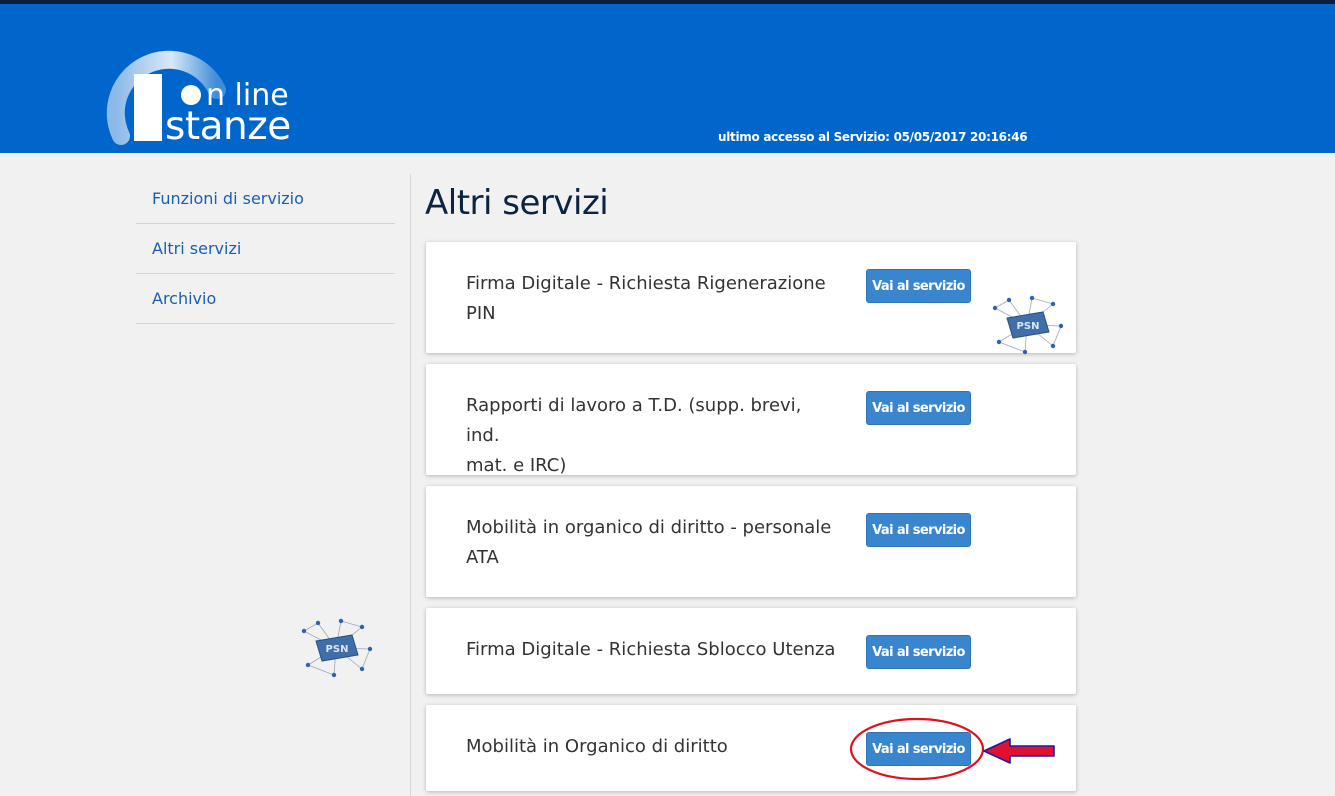 Image resolution: width=1335 pixels, height=796 pixels. What do you see at coordinates (410, 485) in the screenshot?
I see `column-divider` at bounding box center [410, 485].